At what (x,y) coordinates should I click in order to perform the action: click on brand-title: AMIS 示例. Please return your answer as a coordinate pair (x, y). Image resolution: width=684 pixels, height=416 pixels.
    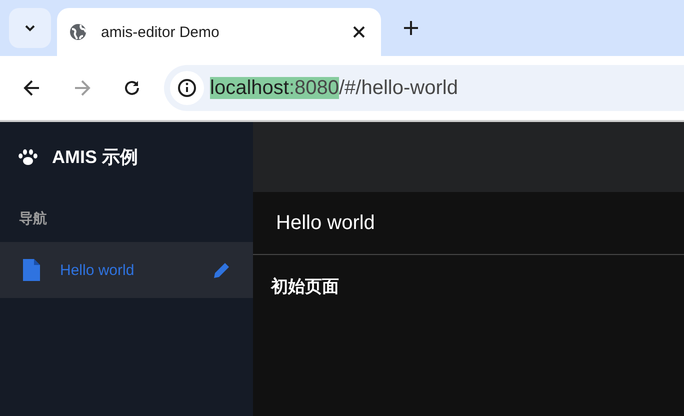
    Looking at the image, I should click on (95, 157).